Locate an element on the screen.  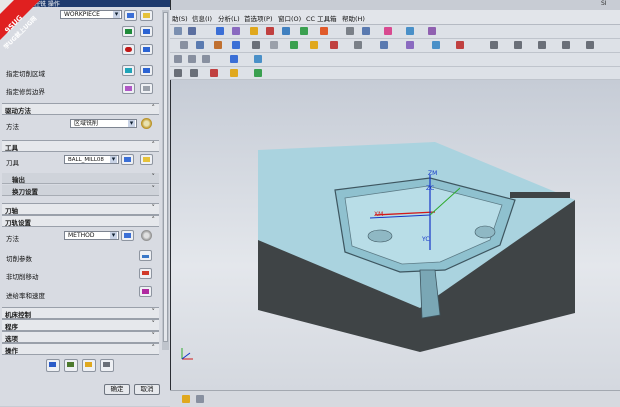
display-blank-button is located at coordinates (146, 49).